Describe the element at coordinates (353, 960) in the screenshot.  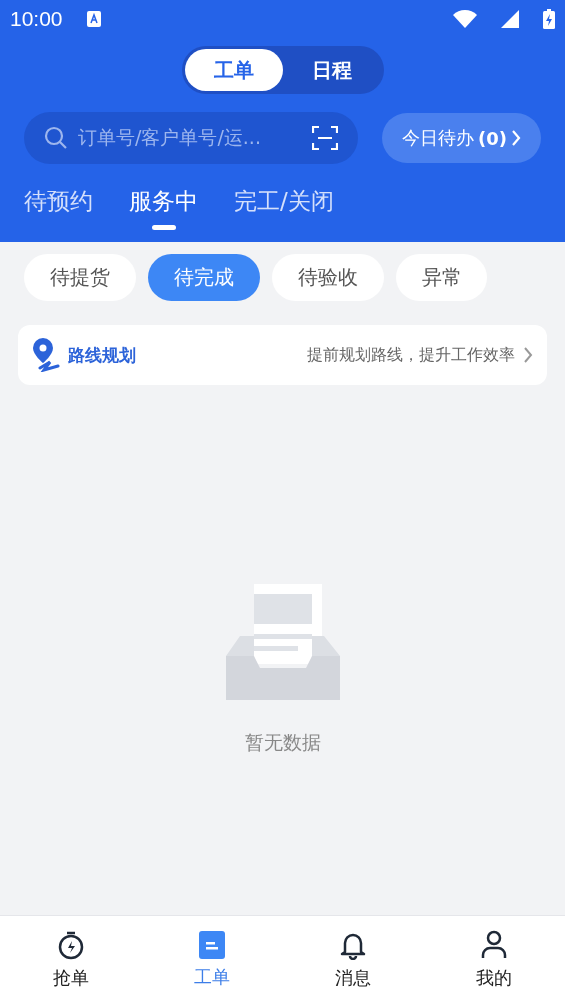
I see `nav-tab: 消息` at that location.